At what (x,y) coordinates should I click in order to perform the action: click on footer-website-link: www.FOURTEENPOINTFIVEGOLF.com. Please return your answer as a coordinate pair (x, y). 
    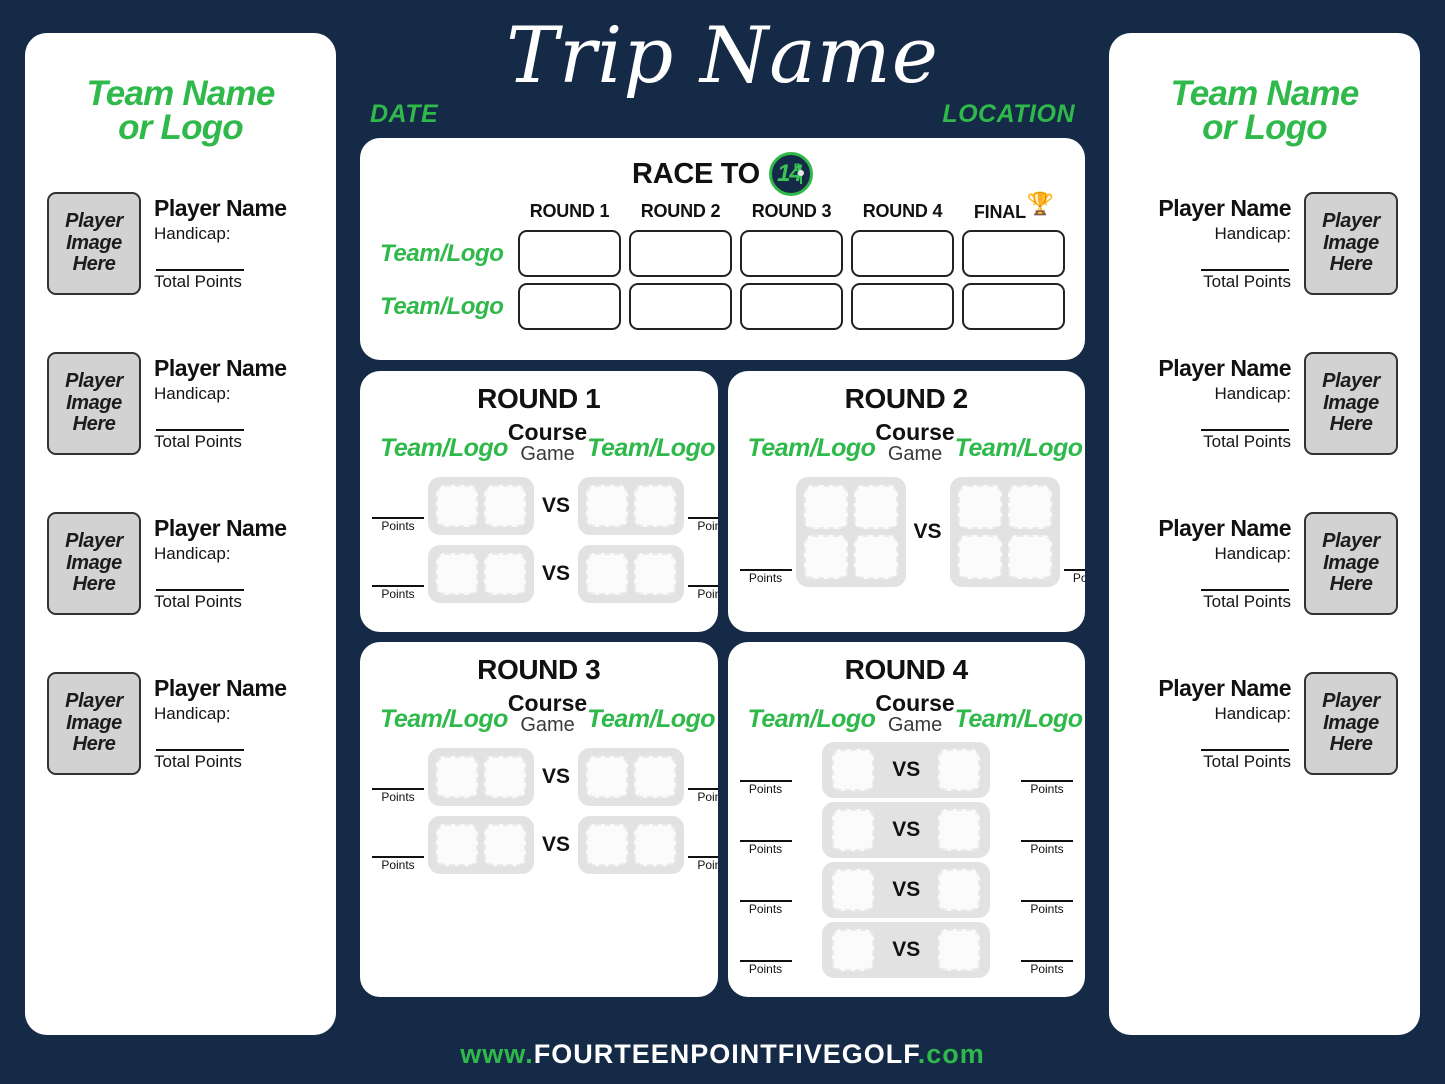
    Looking at the image, I should click on (722, 1054).